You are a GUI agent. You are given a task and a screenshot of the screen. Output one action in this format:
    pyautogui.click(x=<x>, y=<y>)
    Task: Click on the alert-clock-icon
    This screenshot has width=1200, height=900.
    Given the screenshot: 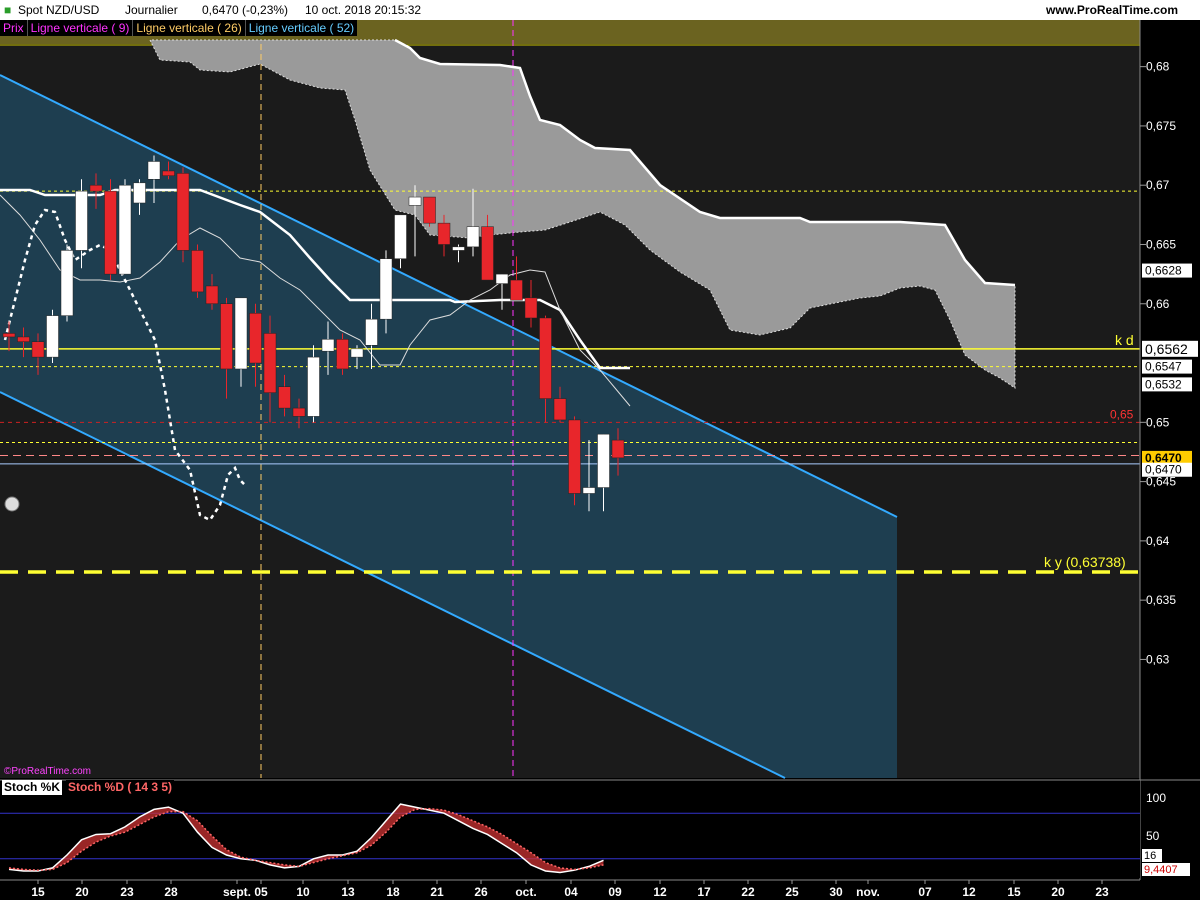 What is the action you would take?
    pyautogui.click(x=12, y=504)
    